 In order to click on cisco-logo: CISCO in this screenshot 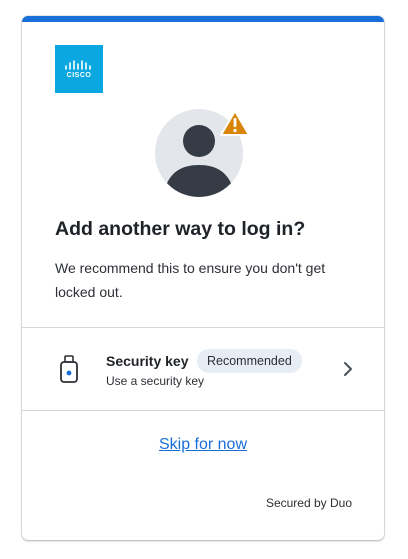, I will do `click(79, 69)`.